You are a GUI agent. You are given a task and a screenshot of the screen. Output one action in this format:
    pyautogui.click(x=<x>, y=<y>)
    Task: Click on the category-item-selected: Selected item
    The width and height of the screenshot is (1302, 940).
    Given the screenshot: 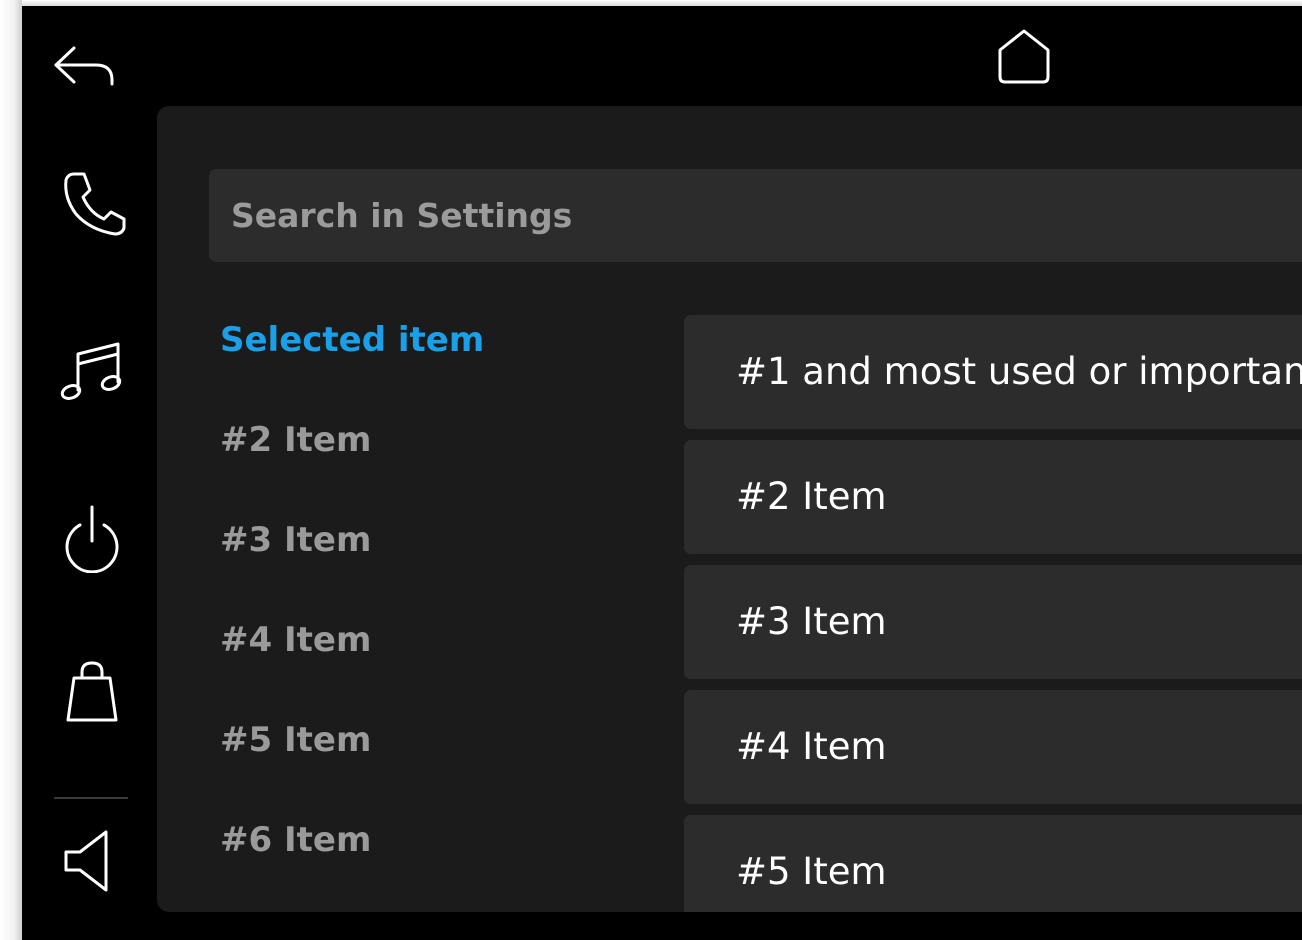 What is the action you would take?
    pyautogui.click(x=352, y=340)
    